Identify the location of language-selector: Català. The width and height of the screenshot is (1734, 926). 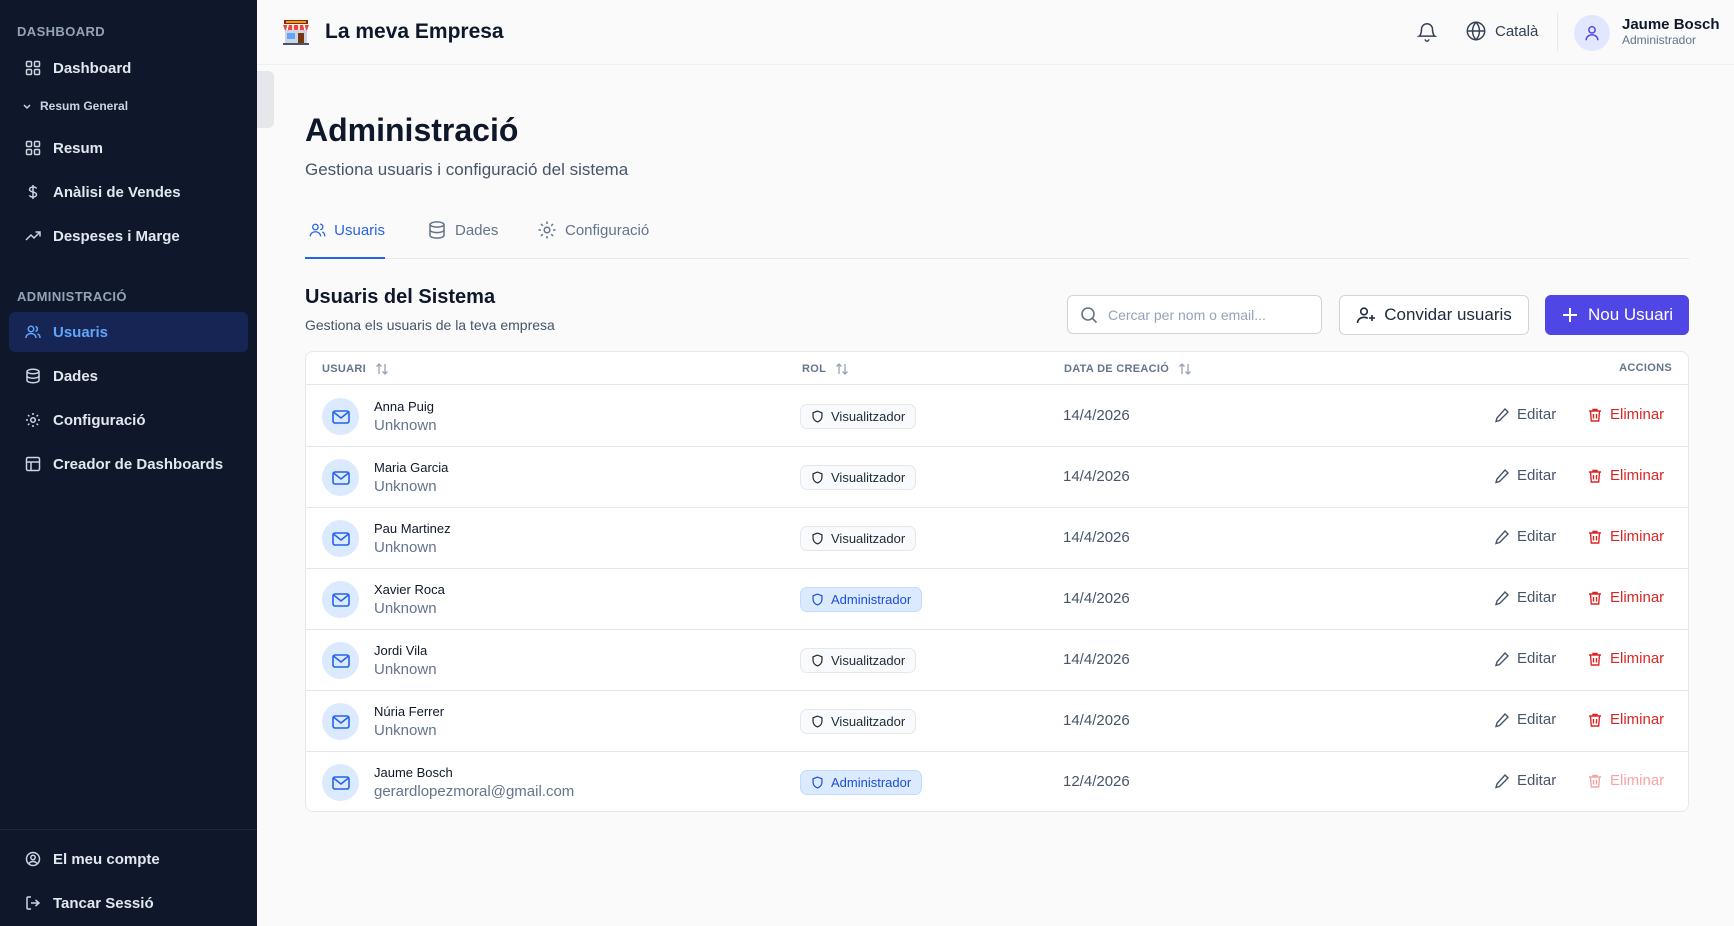
(1501, 31).